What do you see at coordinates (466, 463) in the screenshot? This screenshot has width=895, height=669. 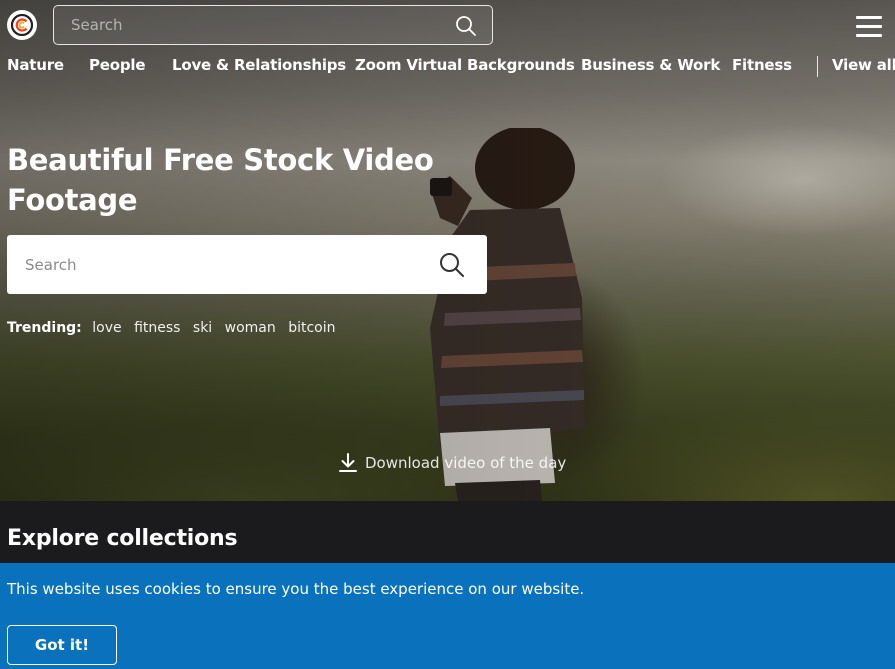 I see `download-label: Download video of the day` at bounding box center [466, 463].